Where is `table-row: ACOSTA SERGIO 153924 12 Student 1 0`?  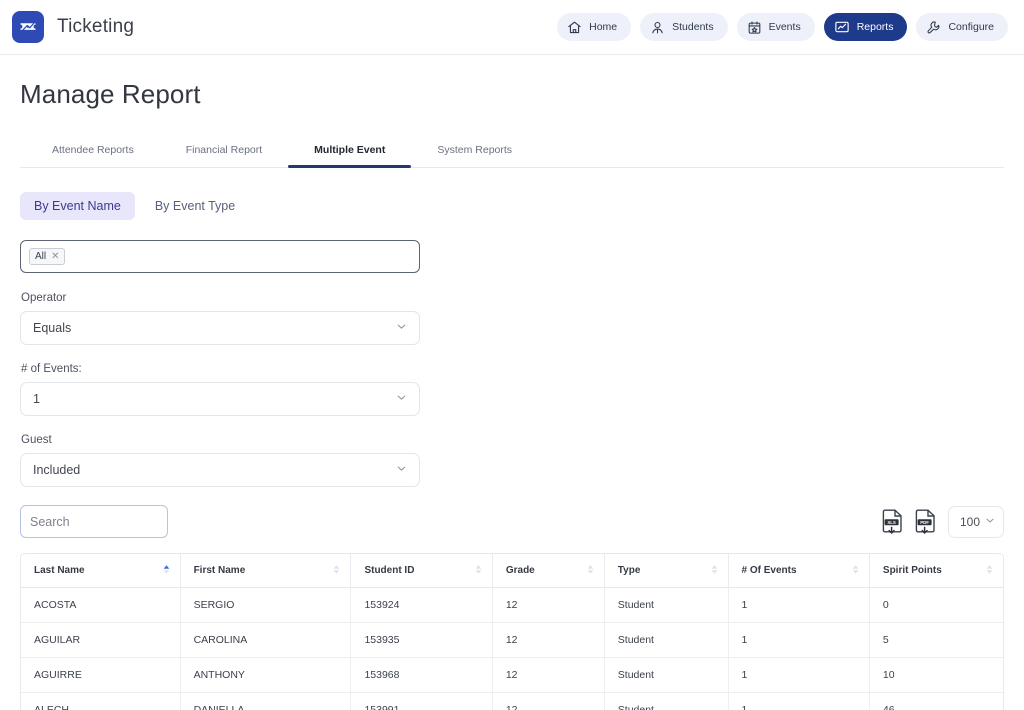 table-row: ACOSTA SERGIO 153924 12 Student 1 0 is located at coordinates (512, 605).